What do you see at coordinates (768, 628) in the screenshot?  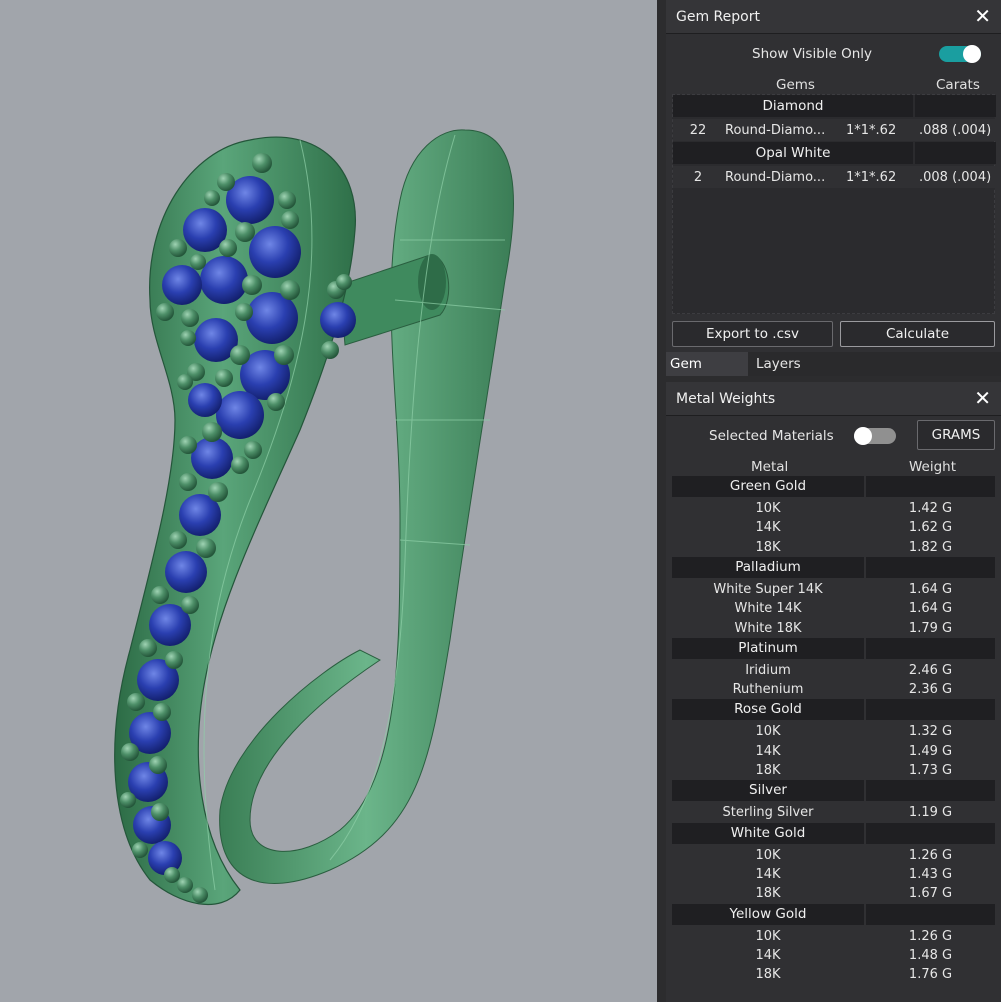 I see `metal-name: White 18K` at bounding box center [768, 628].